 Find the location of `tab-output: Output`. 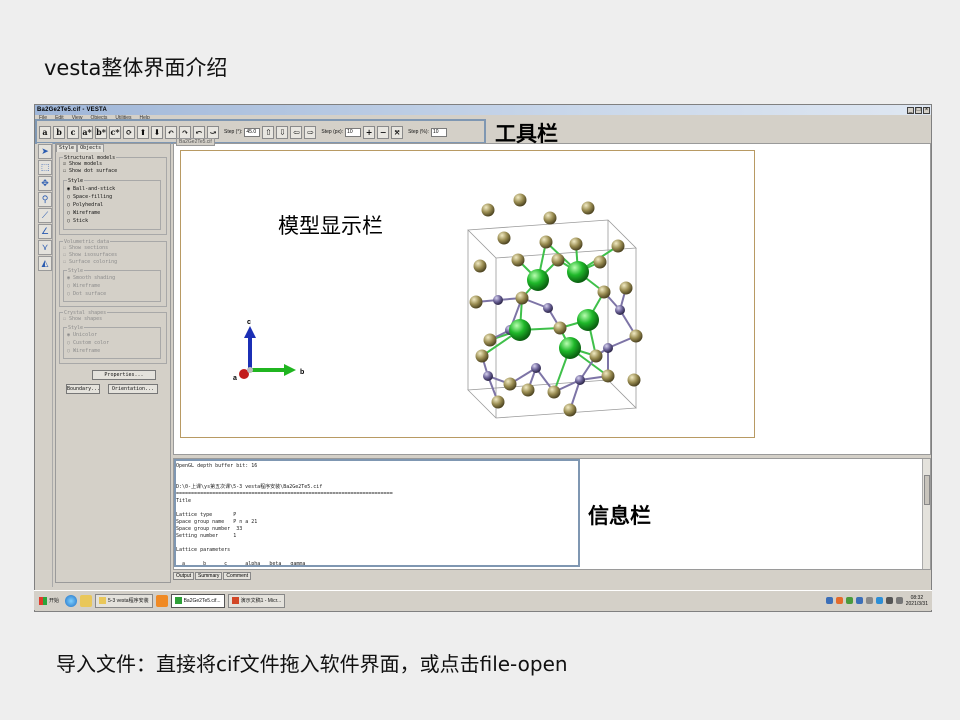

tab-output: Output is located at coordinates (184, 576).